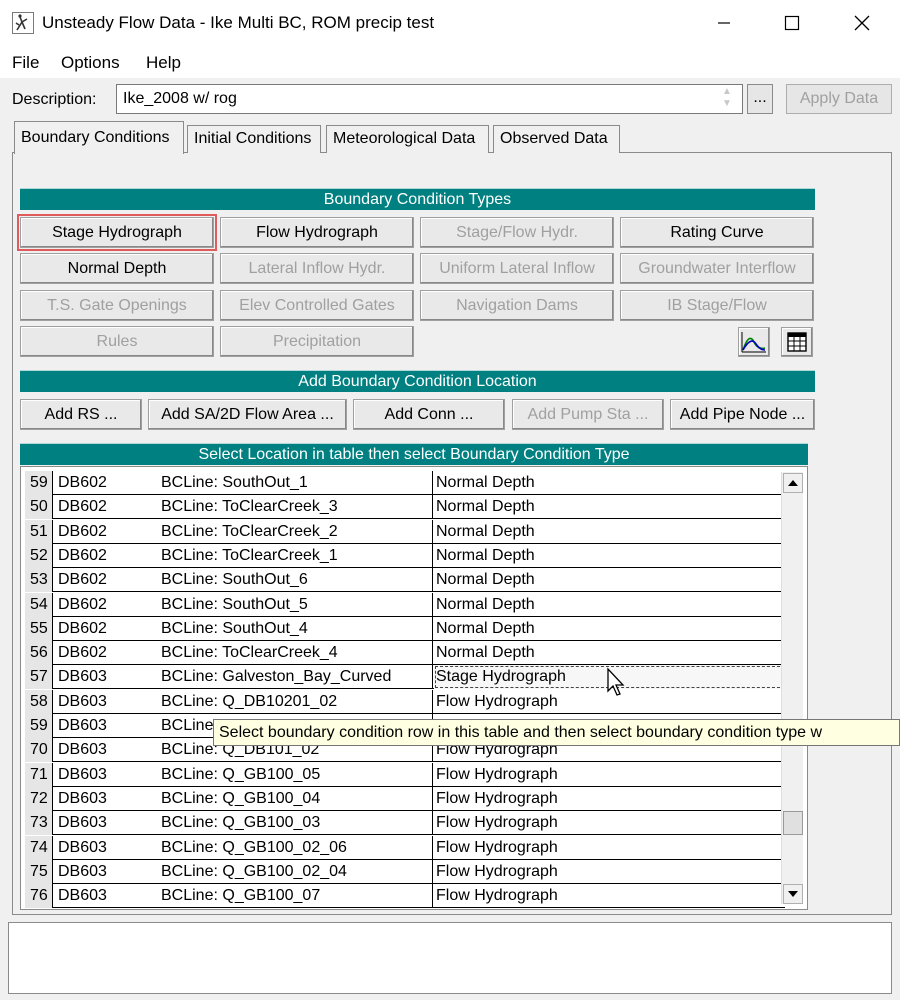 This screenshot has height=1000, width=900. What do you see at coordinates (405, 774) in the screenshot?
I see `table-row: 71 DB603 BCLine: Q_GB100_05 Flow Hydrograph` at bounding box center [405, 774].